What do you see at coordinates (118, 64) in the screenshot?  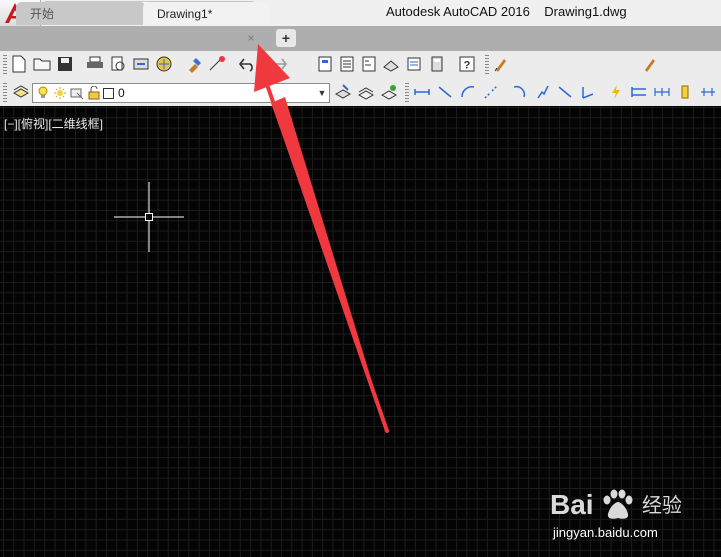 I see `plot-preview-icon` at bounding box center [118, 64].